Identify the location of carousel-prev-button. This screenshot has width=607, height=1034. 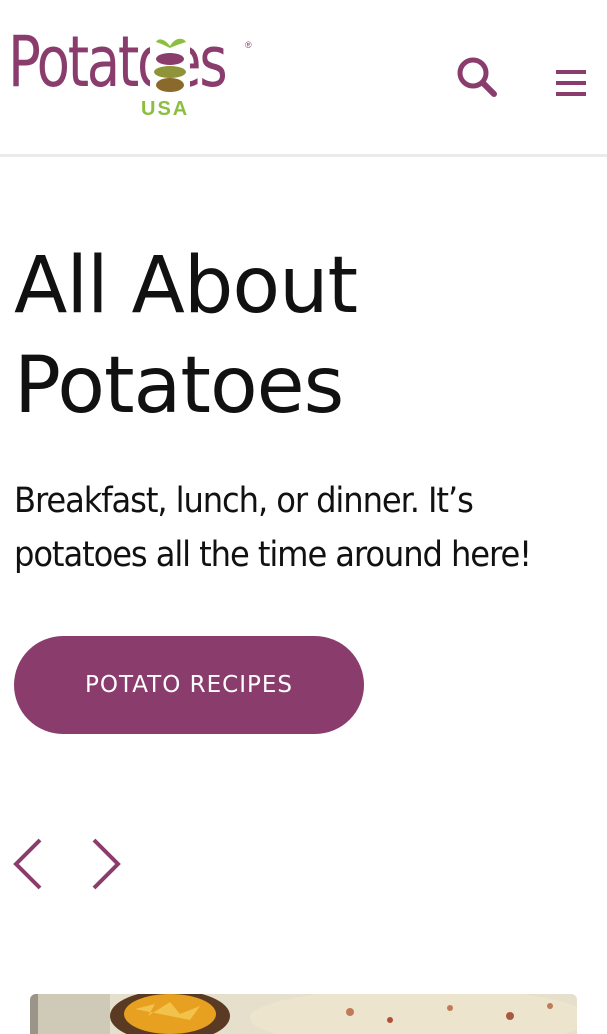
(30, 864).